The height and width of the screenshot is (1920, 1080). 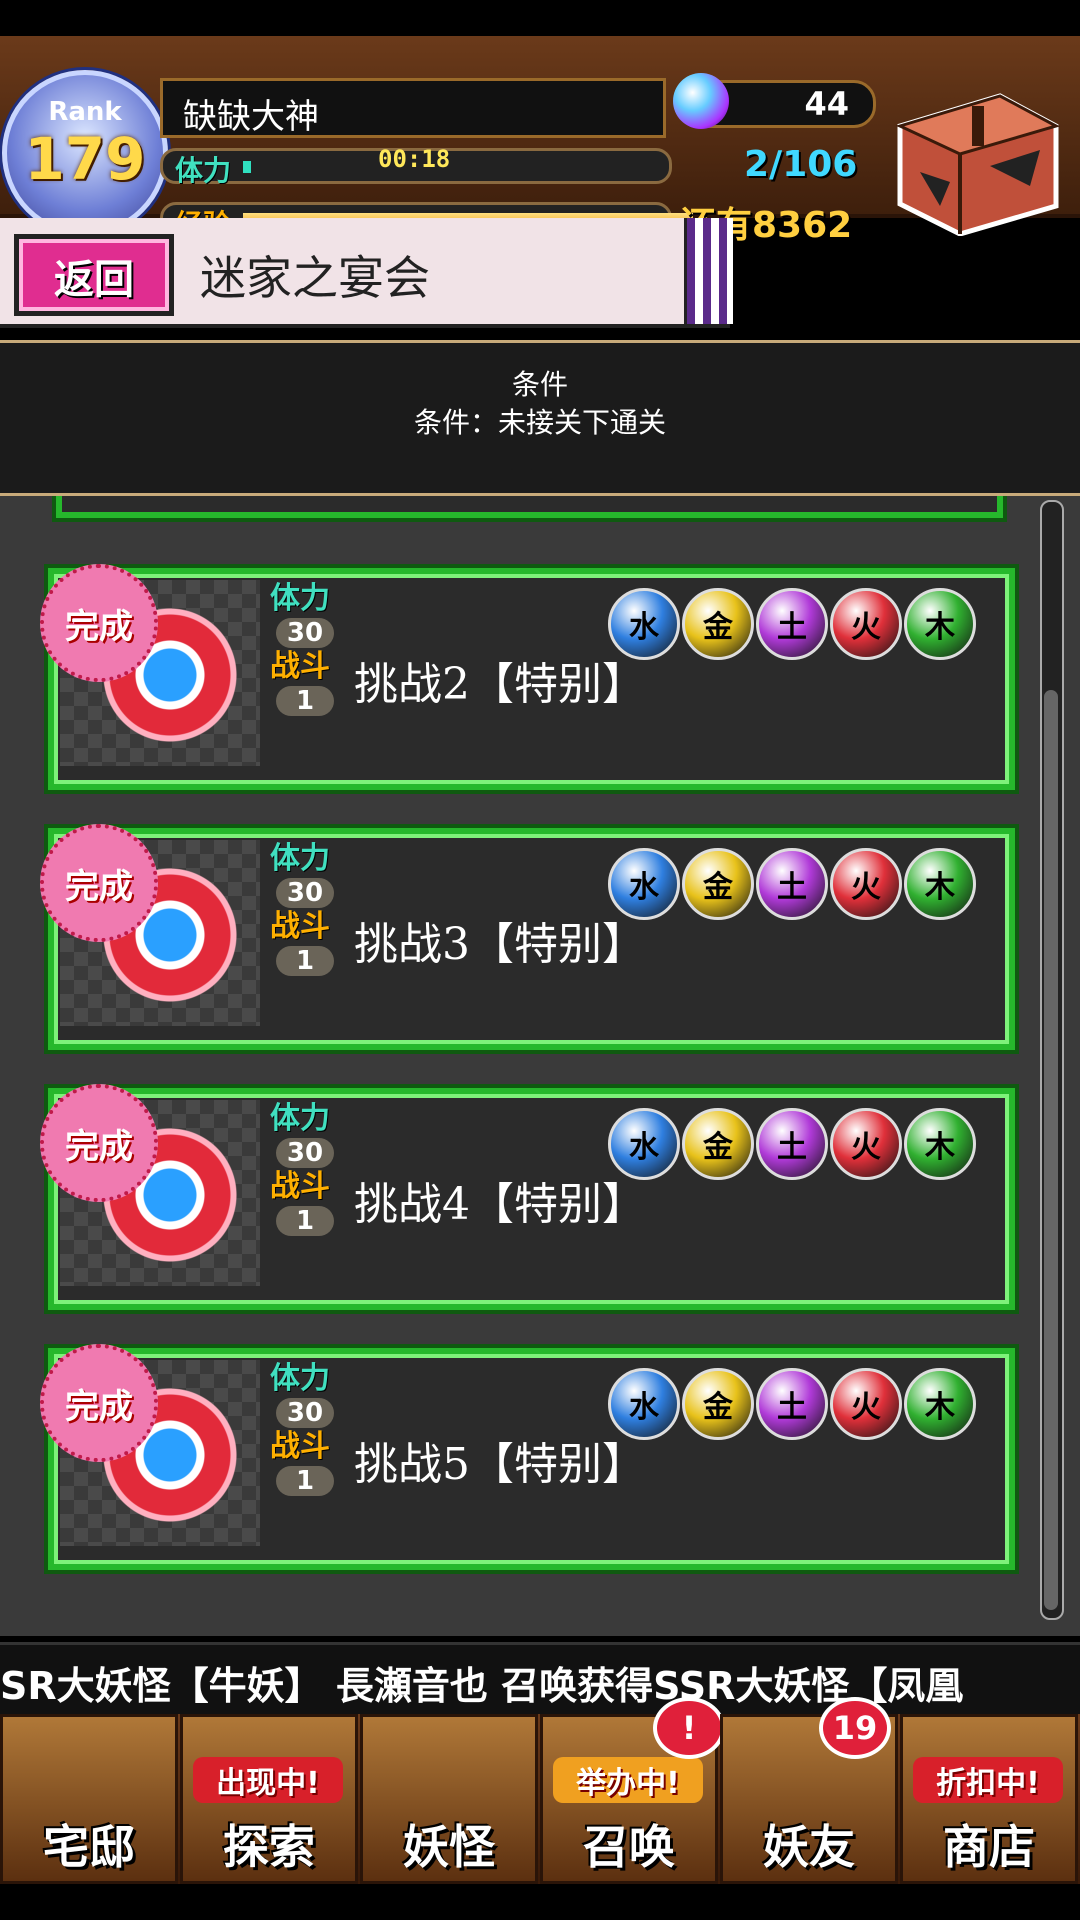 I want to click on nav-item-2: 妖怪, so click(x=449, y=1799).